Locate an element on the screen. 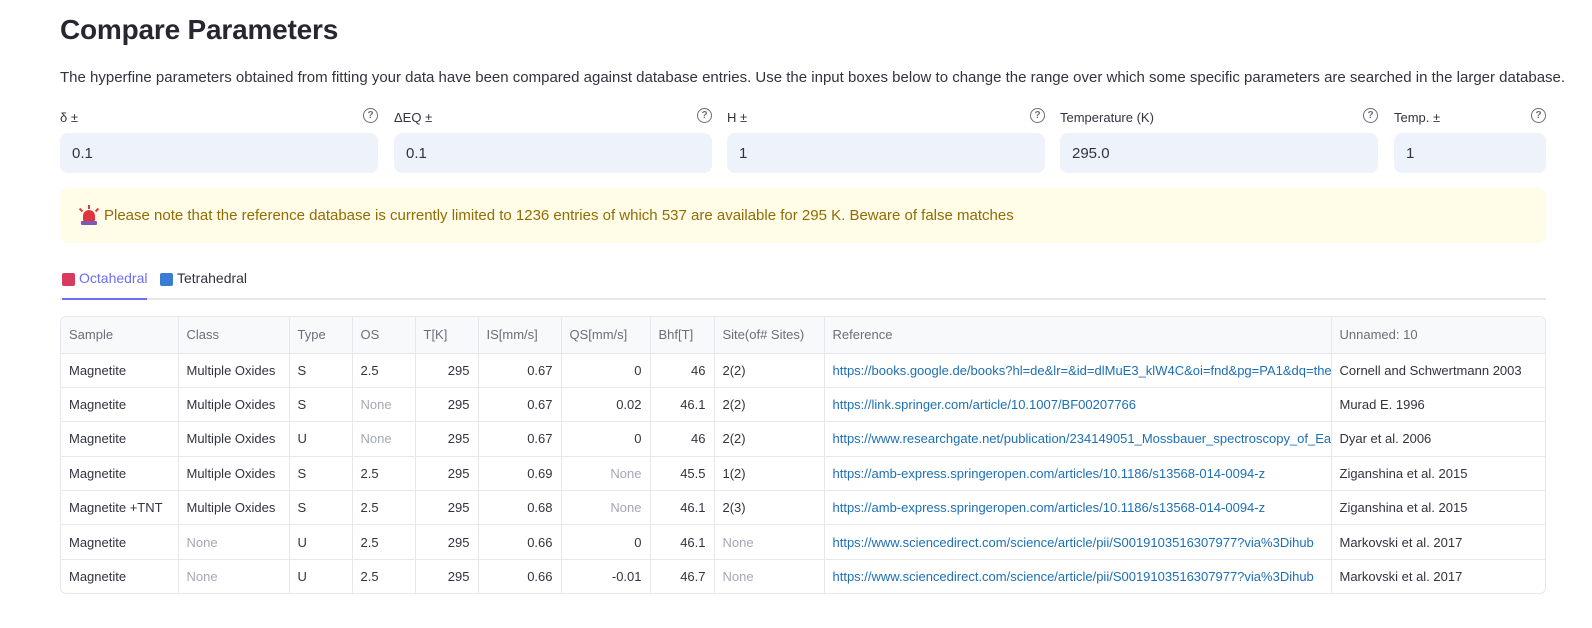 Image resolution: width=1592 pixels, height=628 pixels. column-header: Bhf[T] is located at coordinates (682, 335).